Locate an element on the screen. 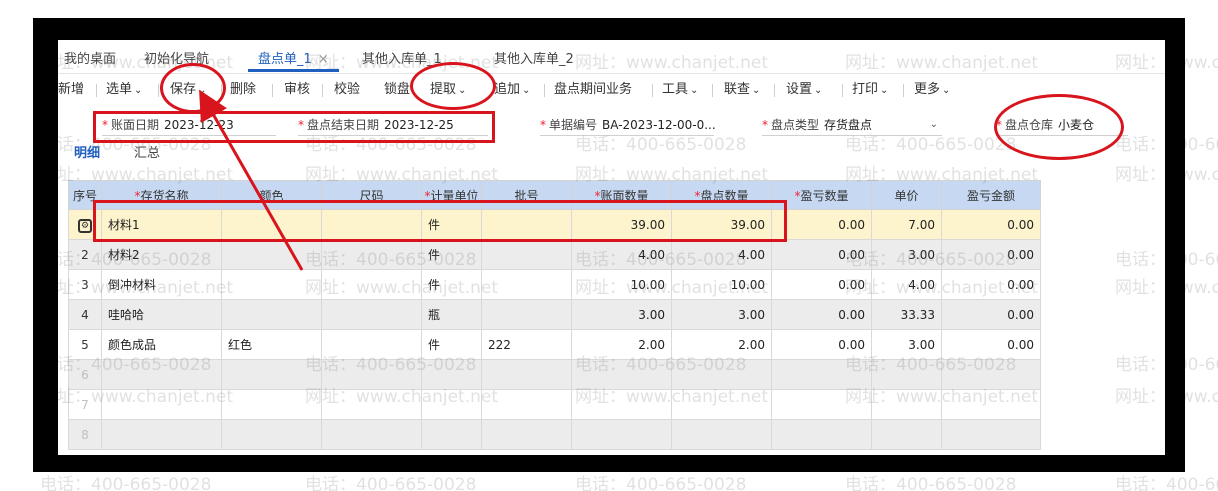 The image size is (1218, 491). period-business-button: 盘点期间业务 is located at coordinates (593, 90).